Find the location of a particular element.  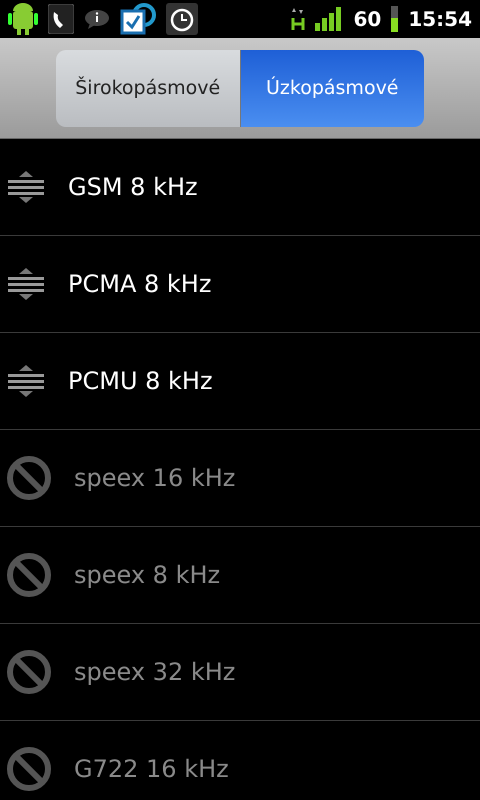

battery-icon is located at coordinates (394, 19).